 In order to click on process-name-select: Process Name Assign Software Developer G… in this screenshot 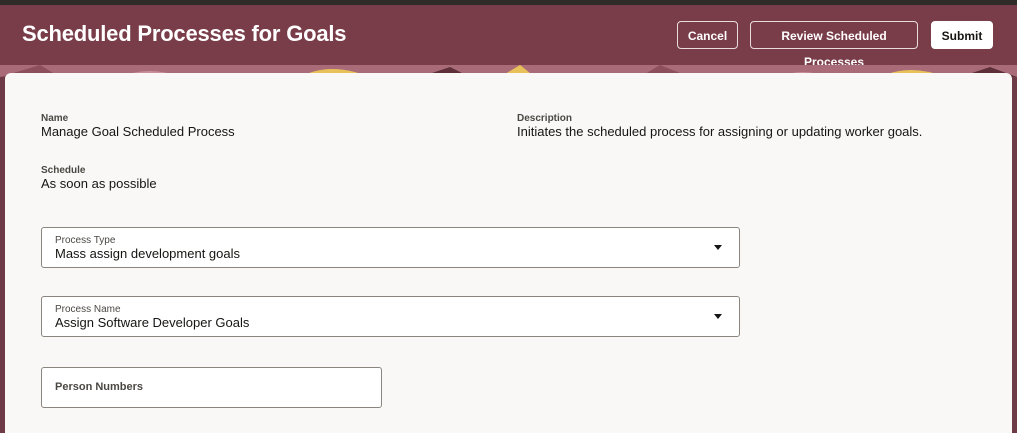, I will do `click(390, 316)`.